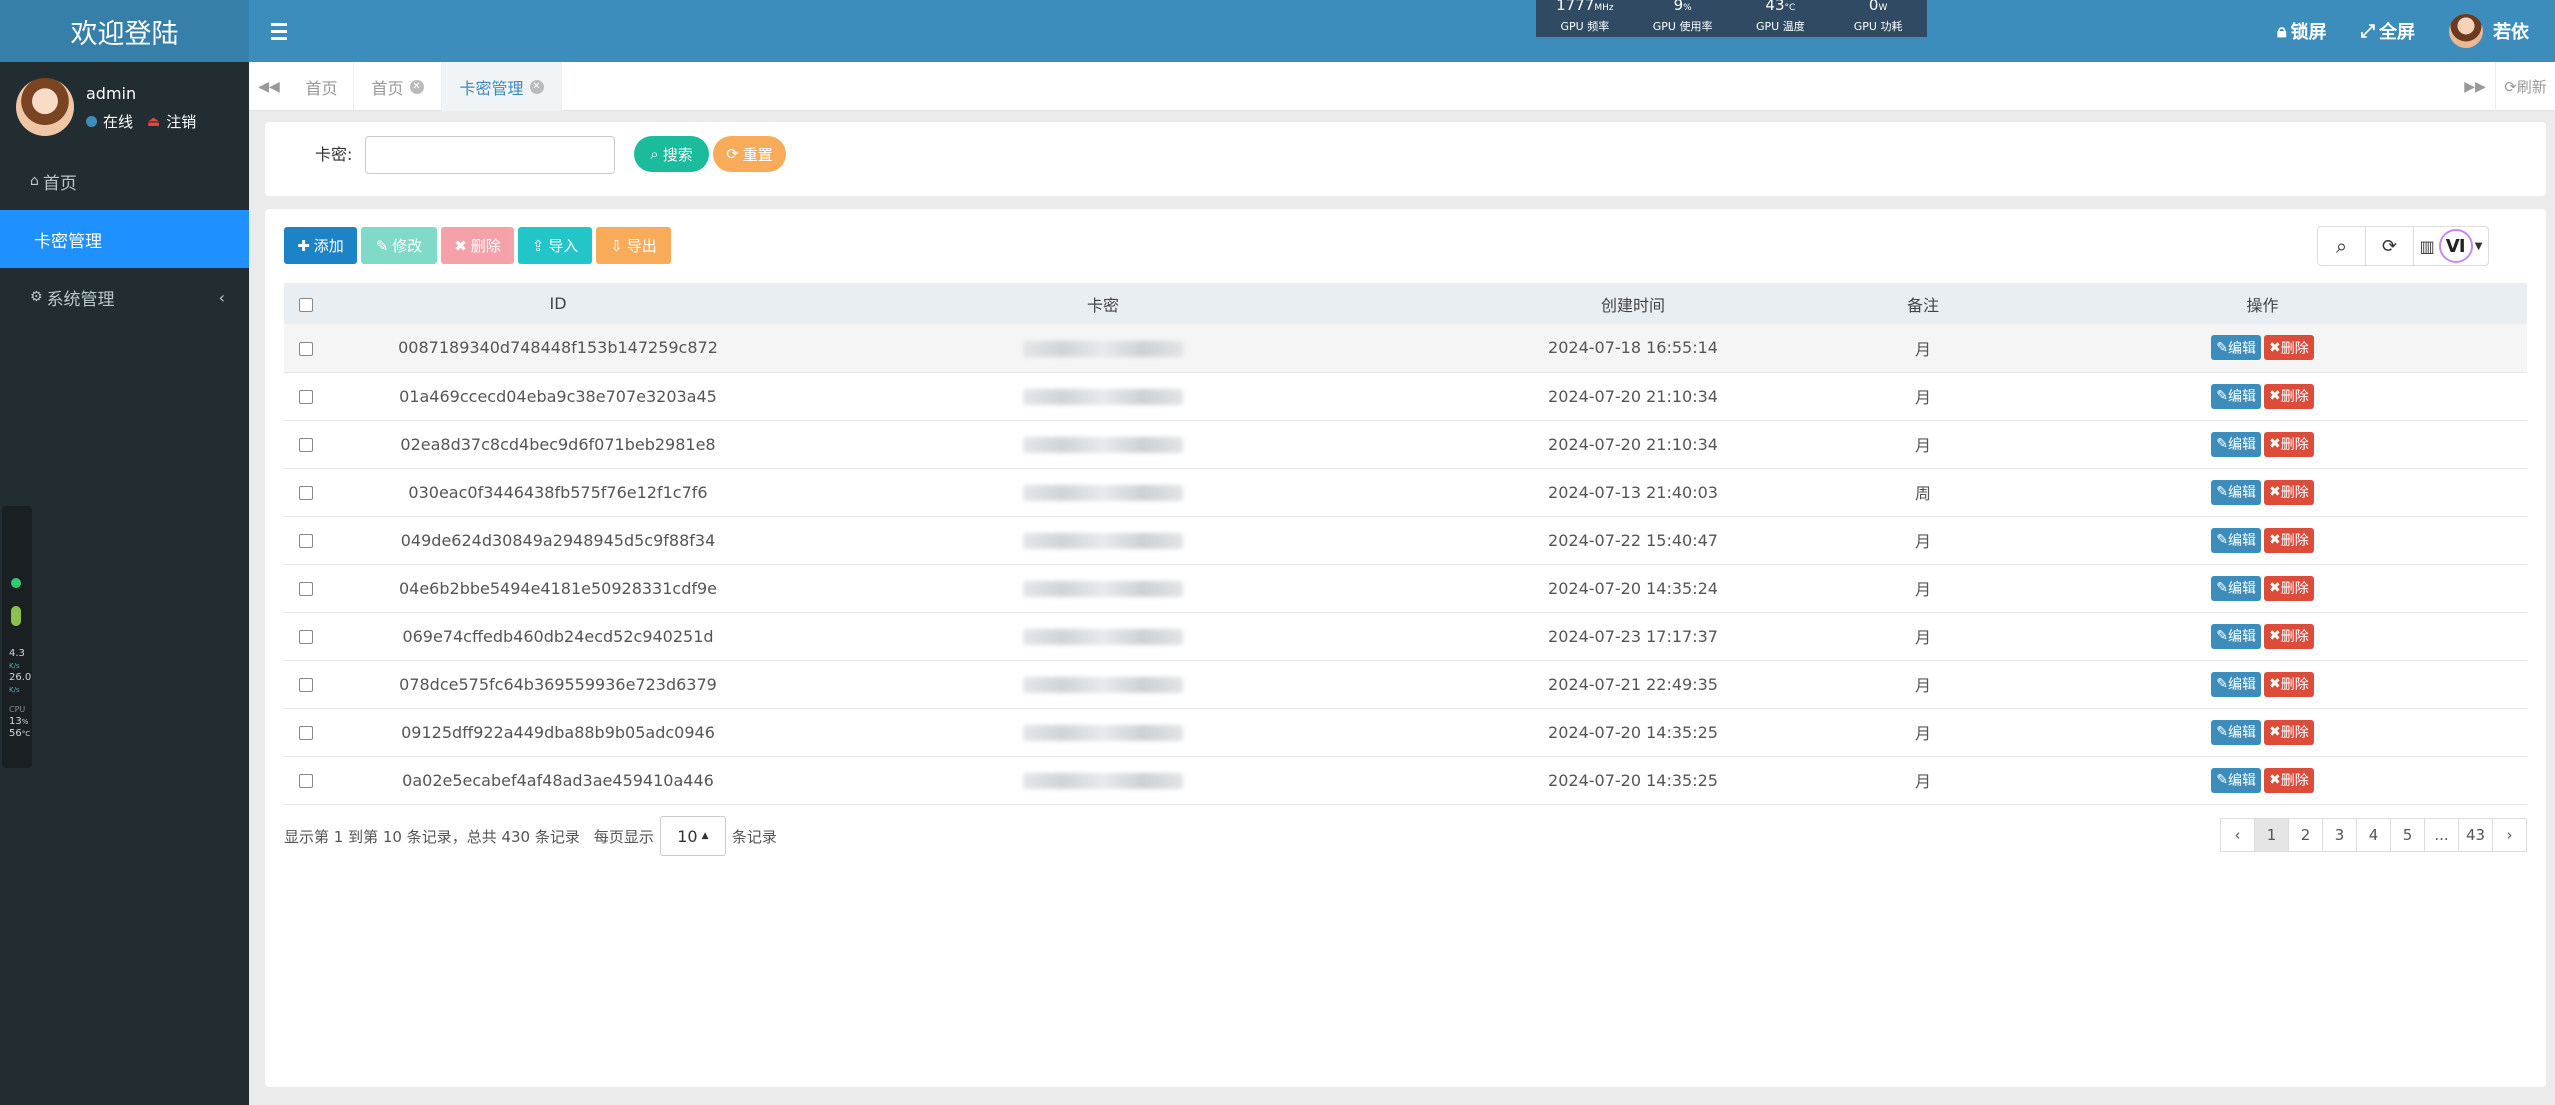 This screenshot has width=2555, height=1105. Describe the element at coordinates (2367, 31) in the screenshot. I see `expand-icon: ⤢` at that location.